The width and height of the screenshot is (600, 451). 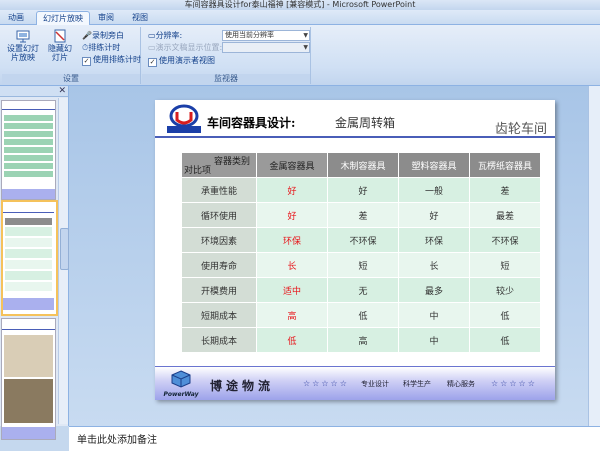 I want to click on slide-right-title: 齿轮车间, so click(x=520, y=129).